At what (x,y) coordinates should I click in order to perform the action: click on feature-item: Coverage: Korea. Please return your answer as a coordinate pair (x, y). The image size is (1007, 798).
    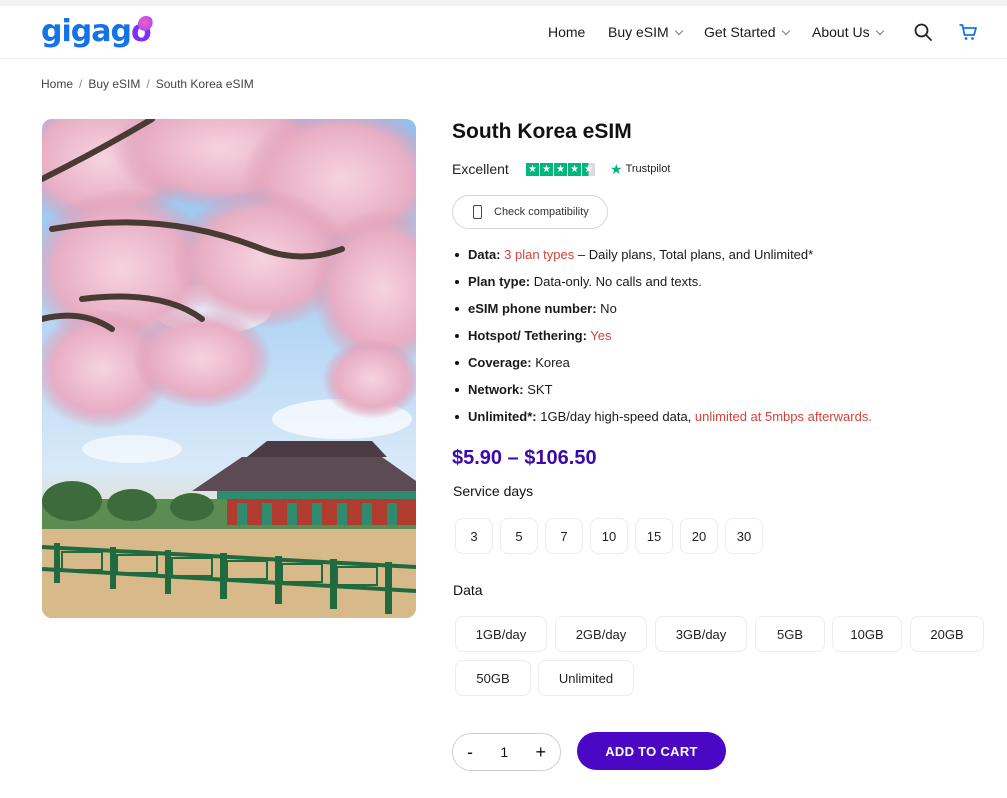
    Looking at the image, I should click on (712, 367).